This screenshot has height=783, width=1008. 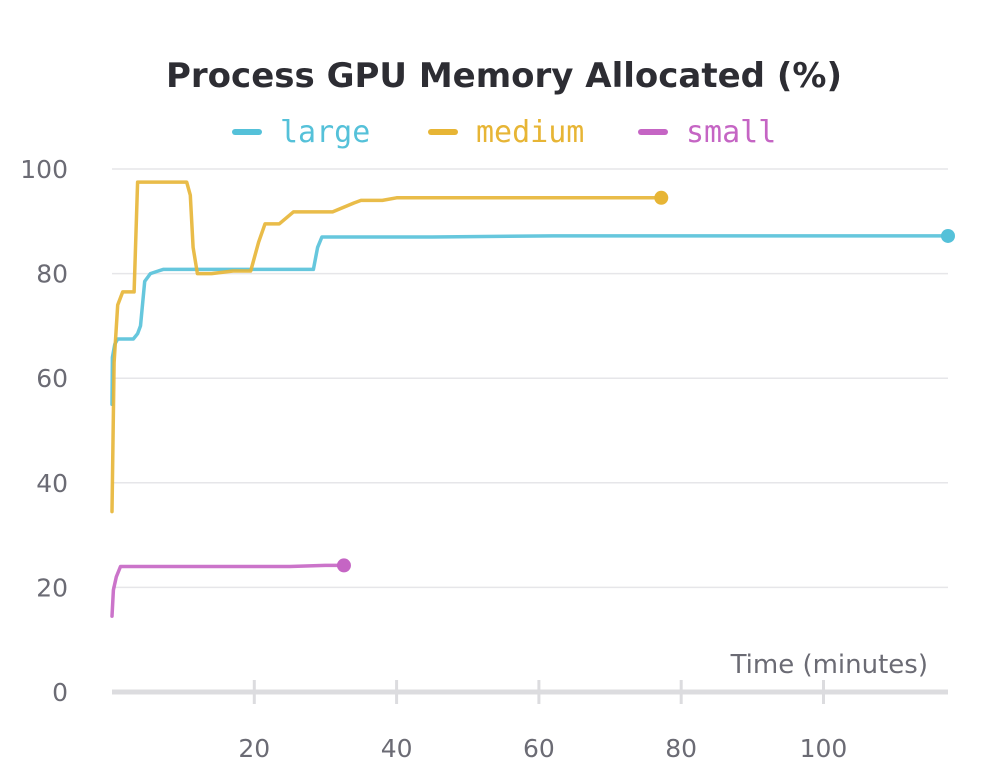 What do you see at coordinates (829, 665) in the screenshot?
I see `x-axis-title: Time (minutes)` at bounding box center [829, 665].